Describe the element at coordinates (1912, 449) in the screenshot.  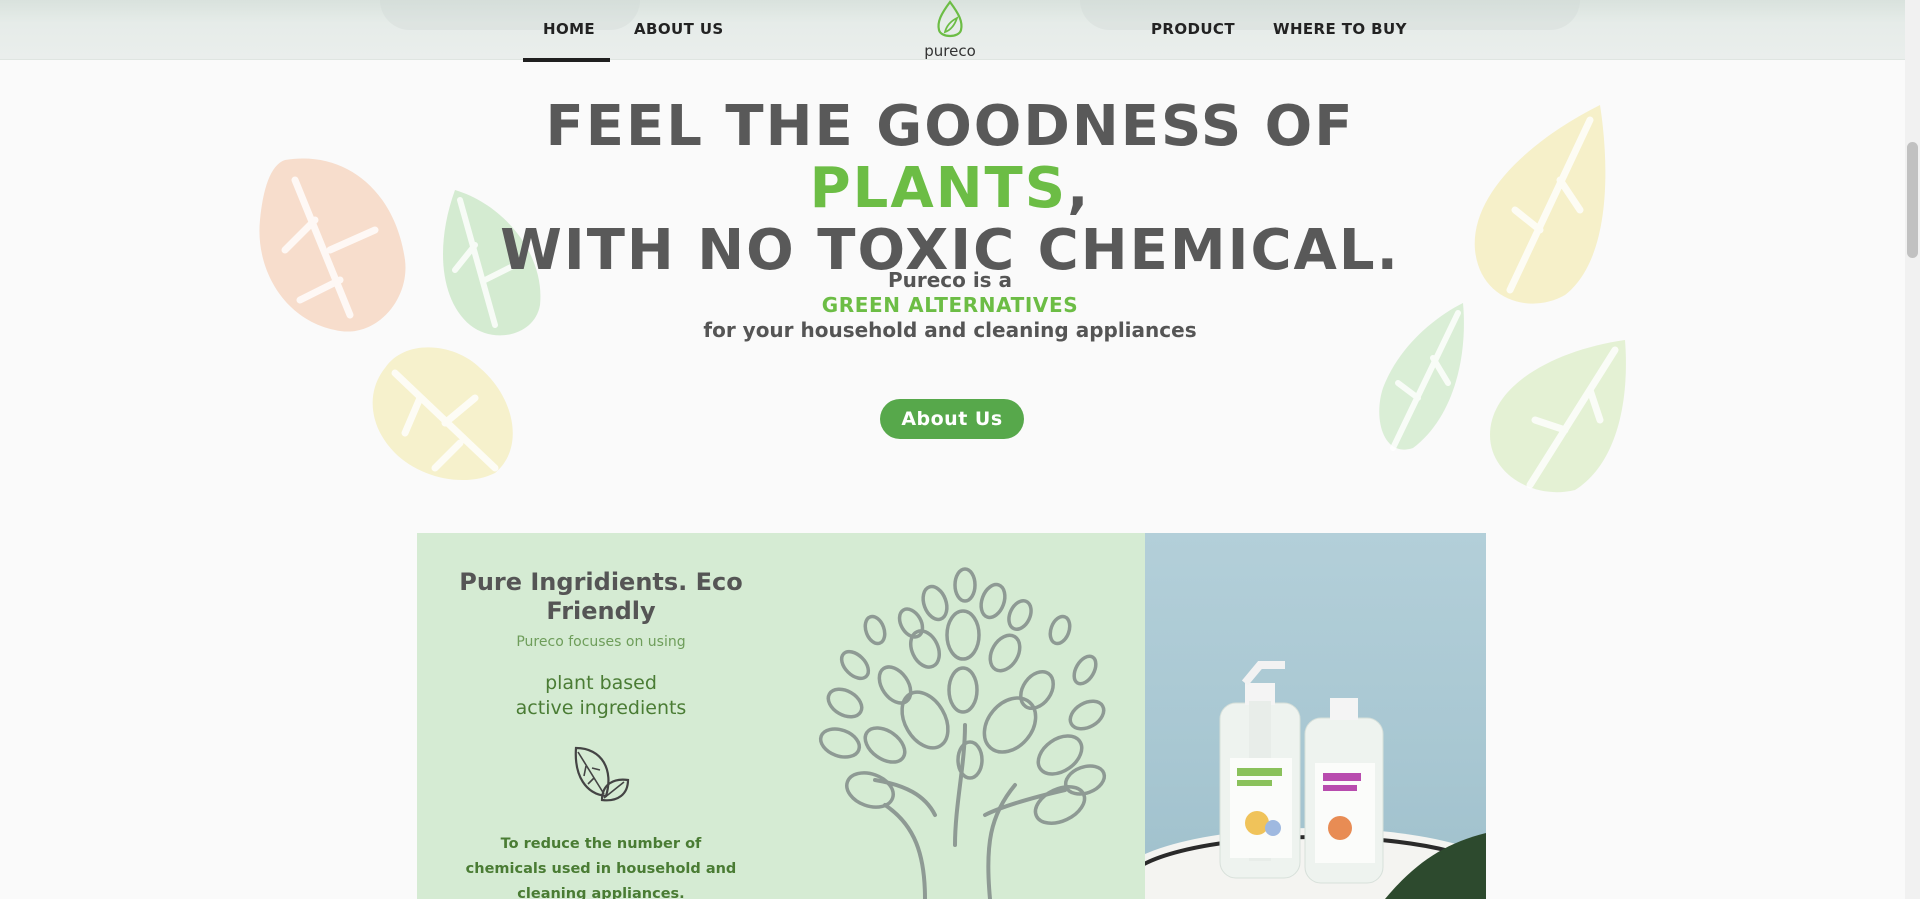
I see `vertical-scrollbar-track` at that location.